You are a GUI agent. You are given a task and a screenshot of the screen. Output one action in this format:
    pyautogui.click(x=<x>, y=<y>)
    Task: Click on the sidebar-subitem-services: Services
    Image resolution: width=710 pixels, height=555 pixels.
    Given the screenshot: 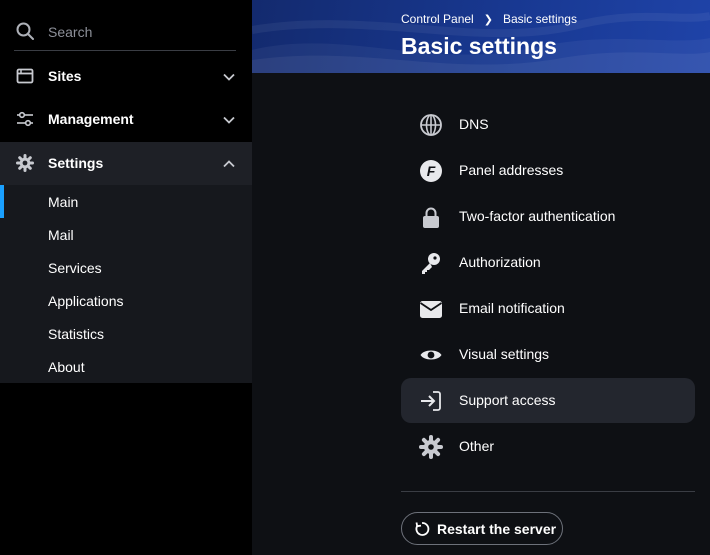 What is the action you would take?
    pyautogui.click(x=126, y=267)
    